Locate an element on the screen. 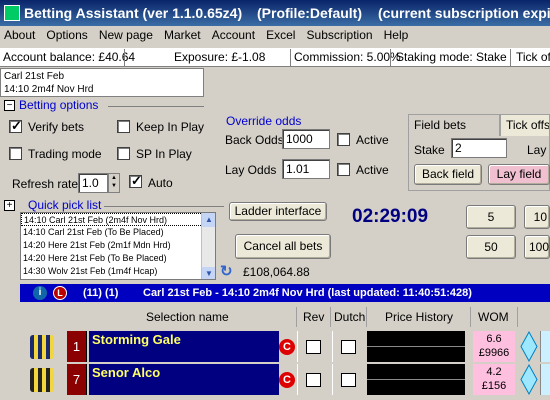 The image size is (550, 400). menu-market: Market is located at coordinates (182, 36).